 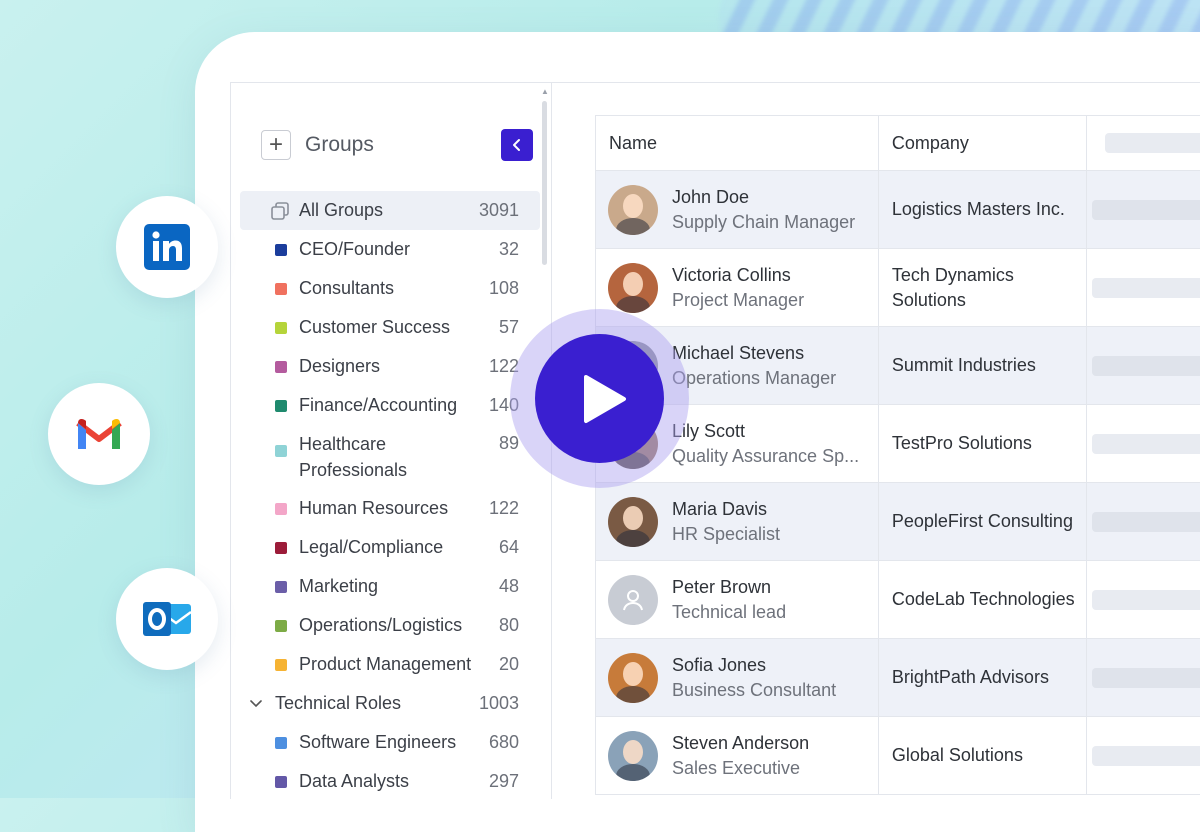 I want to click on gmail-integration, so click(x=99, y=434).